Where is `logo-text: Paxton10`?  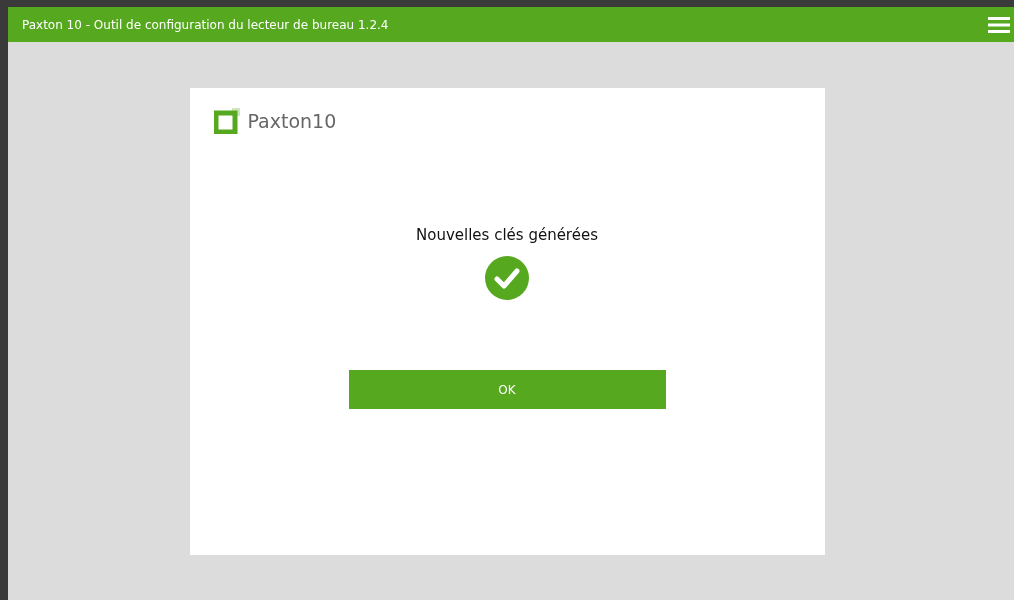 logo-text: Paxton10 is located at coordinates (292, 121).